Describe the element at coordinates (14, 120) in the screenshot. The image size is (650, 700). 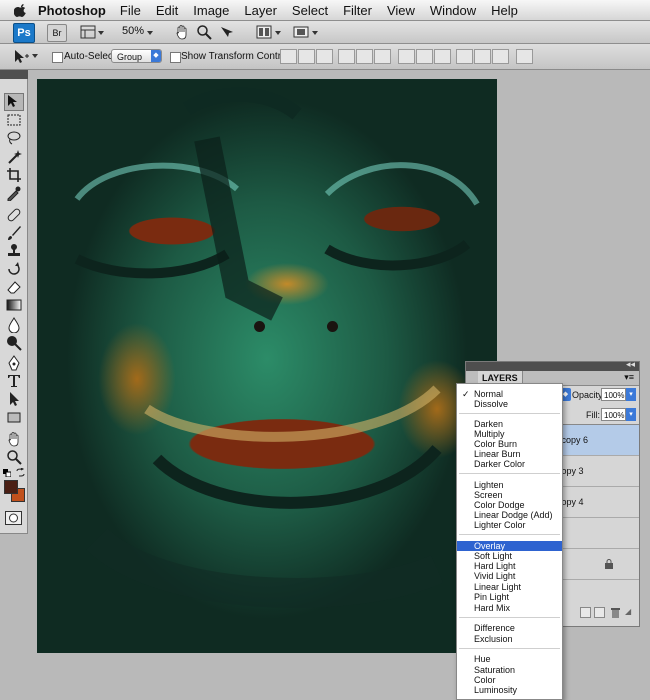
I see `marquee-tool-icon` at that location.